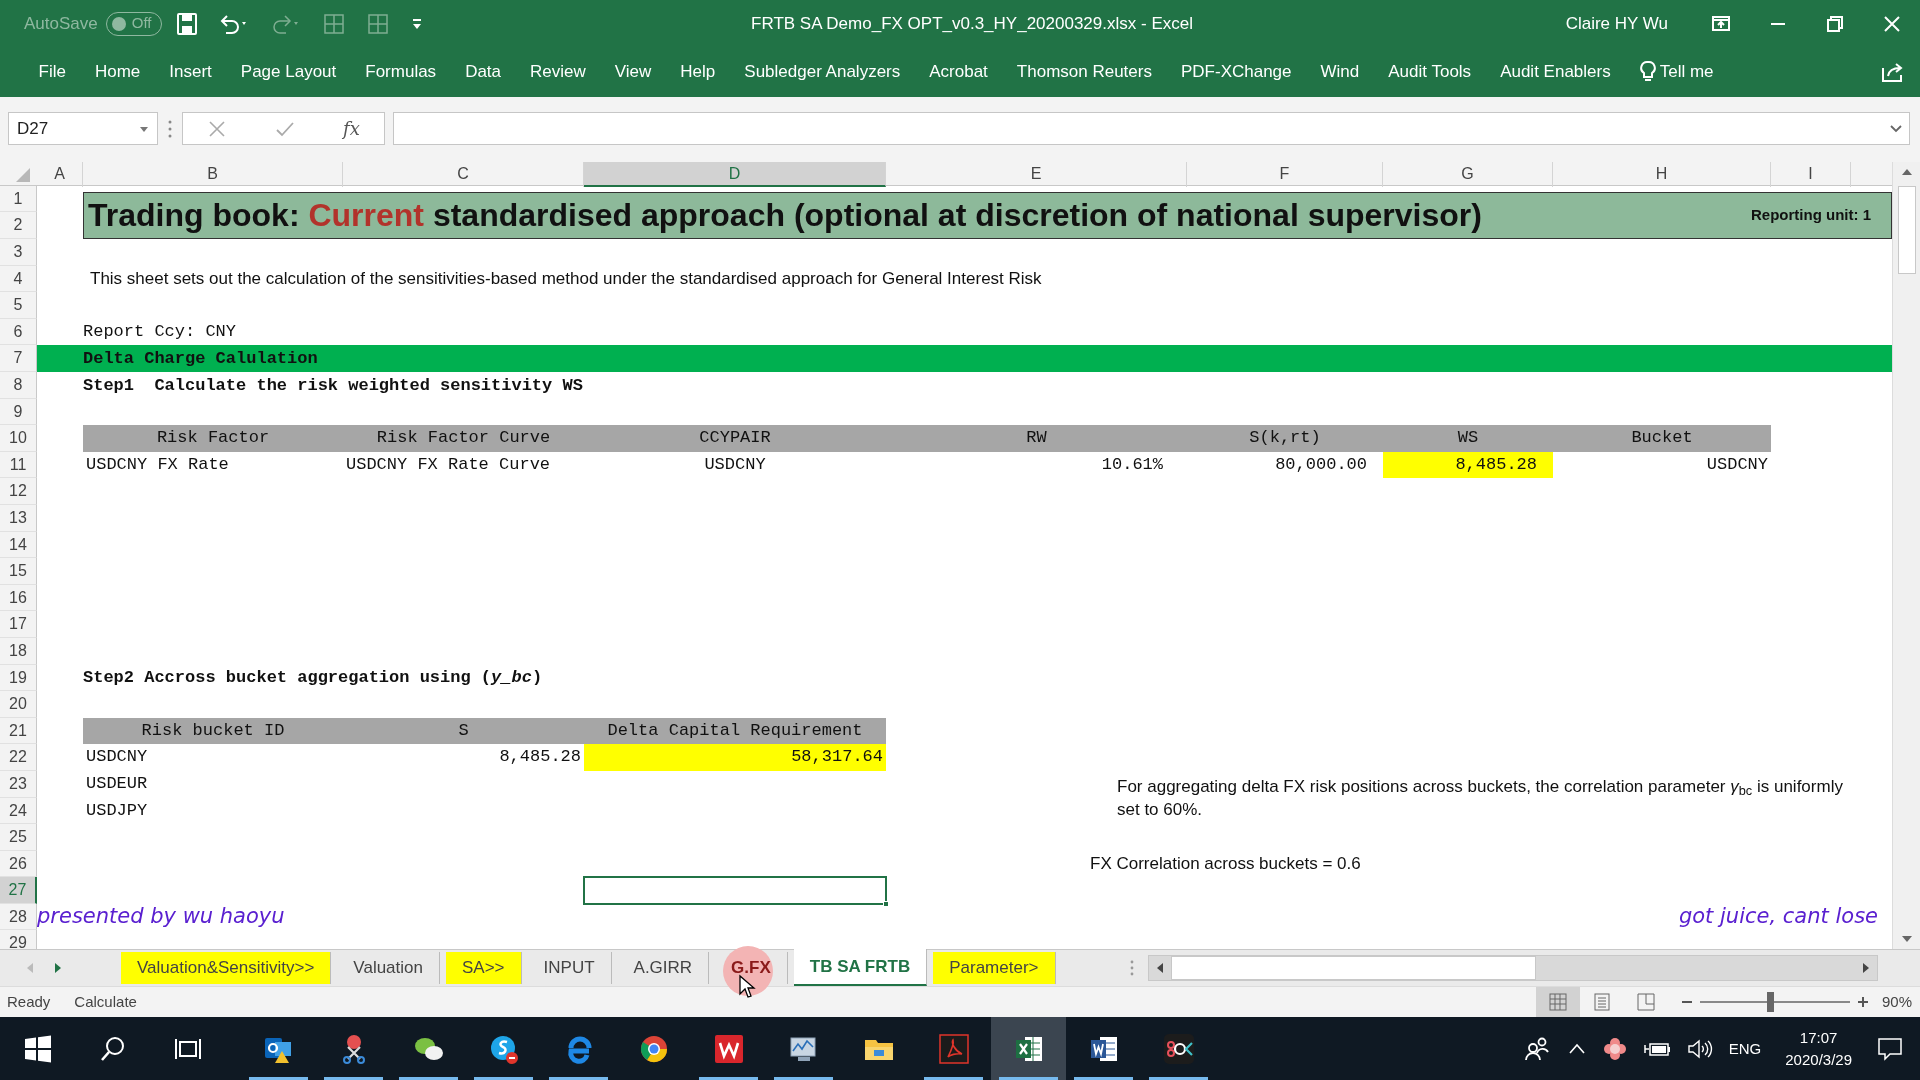 The height and width of the screenshot is (1080, 1920). What do you see at coordinates (18, 571) in the screenshot?
I see `row-header: 15` at bounding box center [18, 571].